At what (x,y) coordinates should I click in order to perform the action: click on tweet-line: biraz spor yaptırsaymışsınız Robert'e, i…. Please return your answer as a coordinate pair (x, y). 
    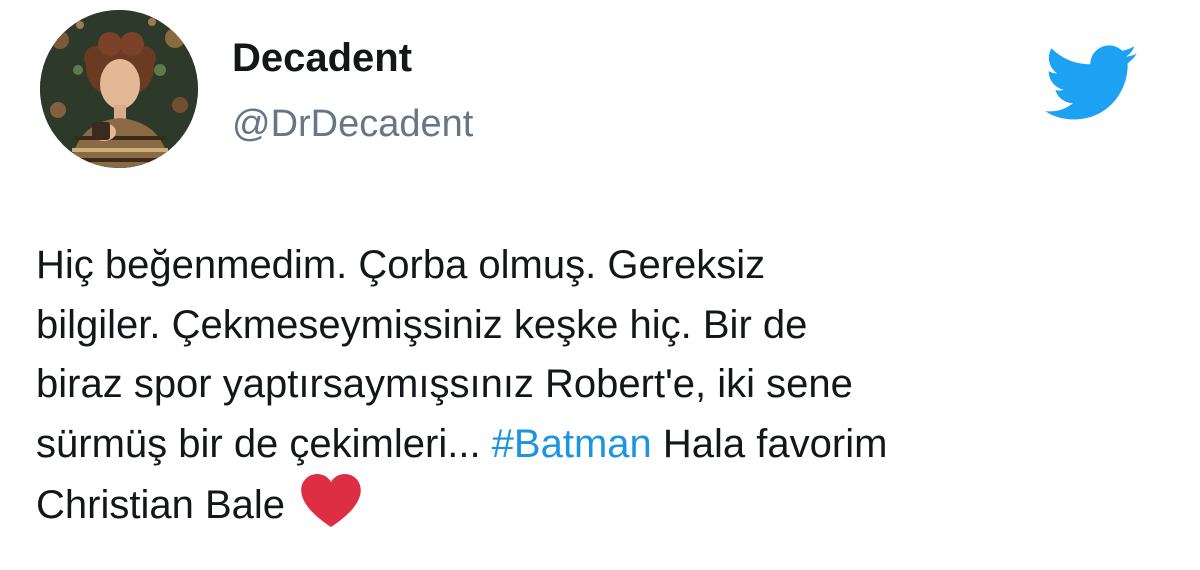
    Looking at the image, I should click on (444, 384).